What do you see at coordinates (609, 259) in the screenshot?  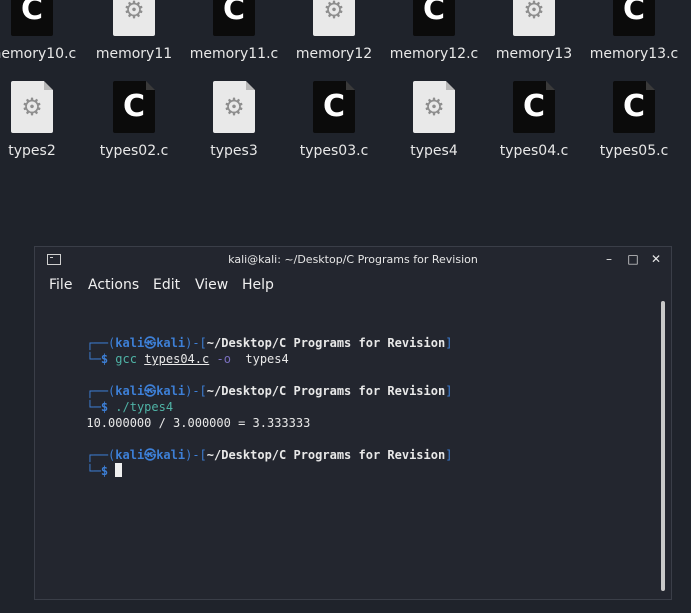 I see `minimize-icon: –` at bounding box center [609, 259].